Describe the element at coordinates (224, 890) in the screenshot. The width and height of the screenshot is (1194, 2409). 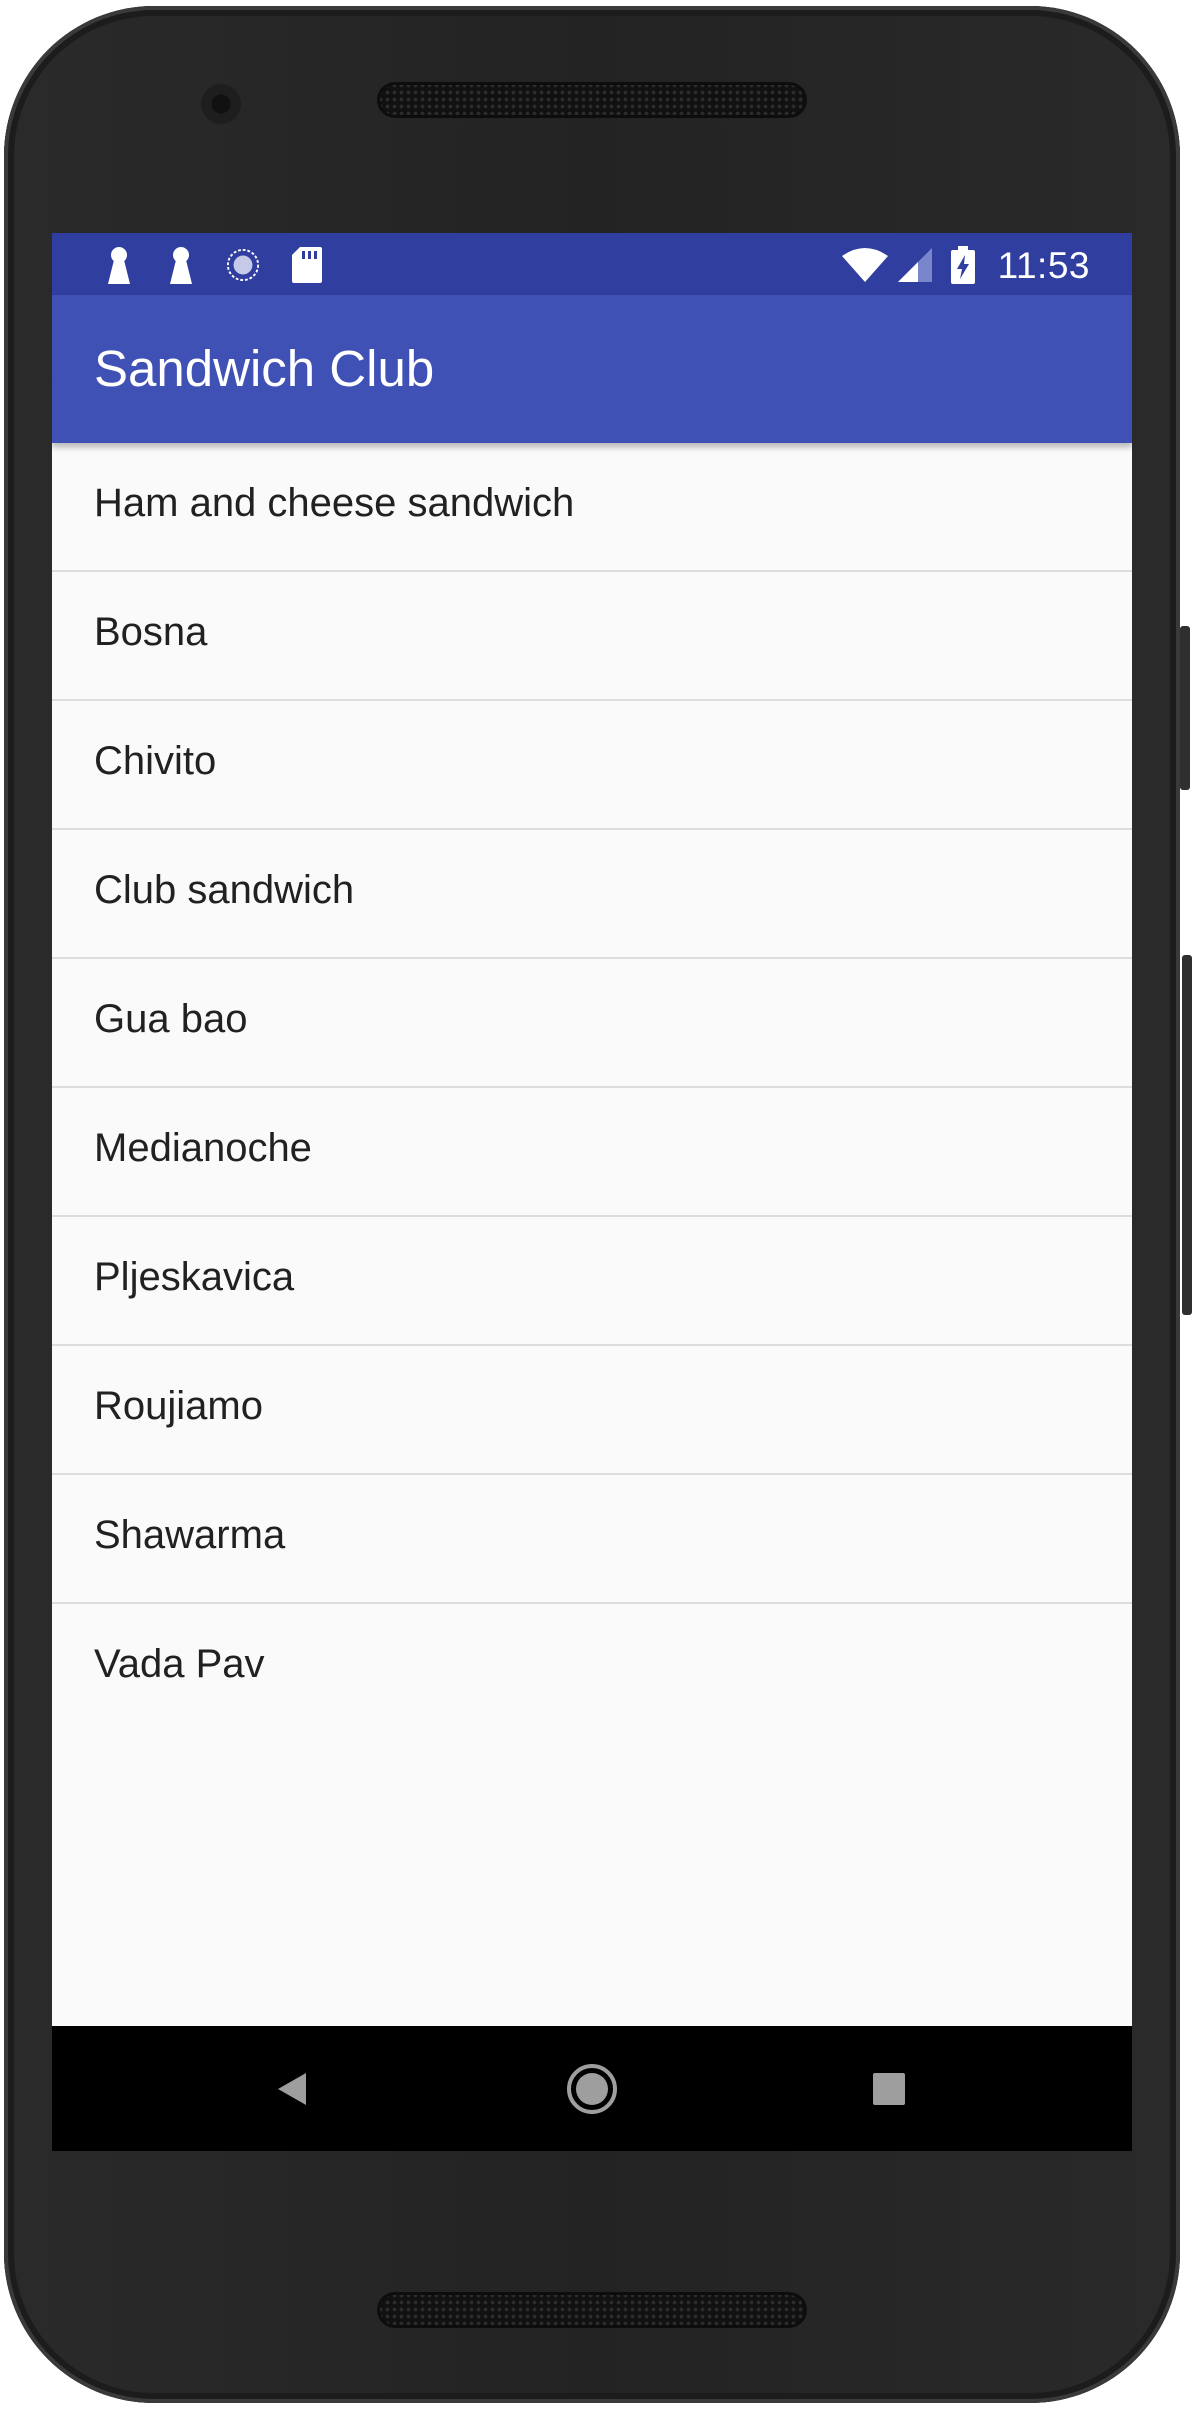
I see `list-item-label: Club sandwich` at that location.